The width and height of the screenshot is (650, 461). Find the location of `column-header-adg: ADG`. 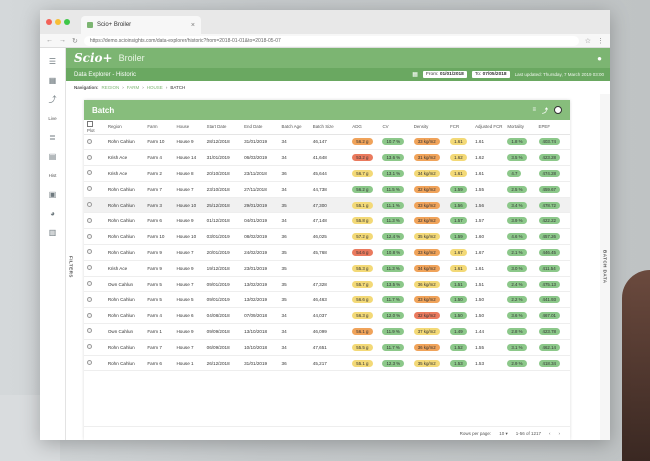

column-header-adg: ADG is located at coordinates (364, 127).